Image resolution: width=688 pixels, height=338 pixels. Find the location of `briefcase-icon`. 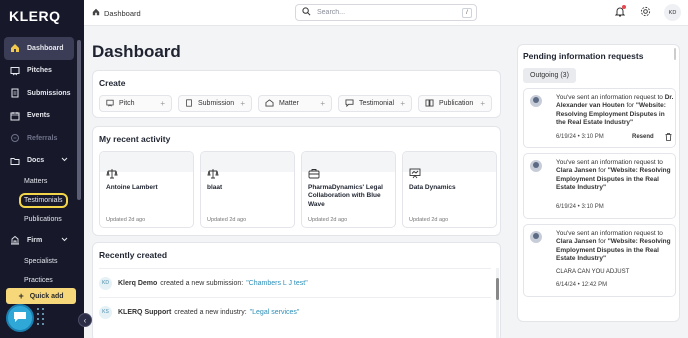

briefcase-icon is located at coordinates (314, 174).